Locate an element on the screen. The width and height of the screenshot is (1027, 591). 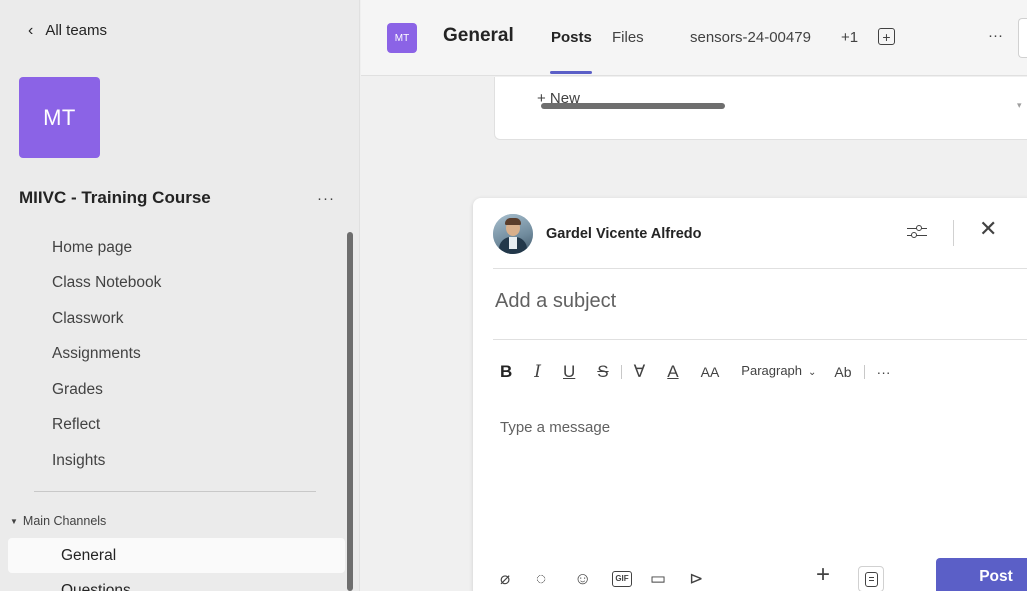
compose-actions-bar: ⌀ ◌ ☺ GIF ▭ ⊳ + Post is located at coordinates (763, 574).